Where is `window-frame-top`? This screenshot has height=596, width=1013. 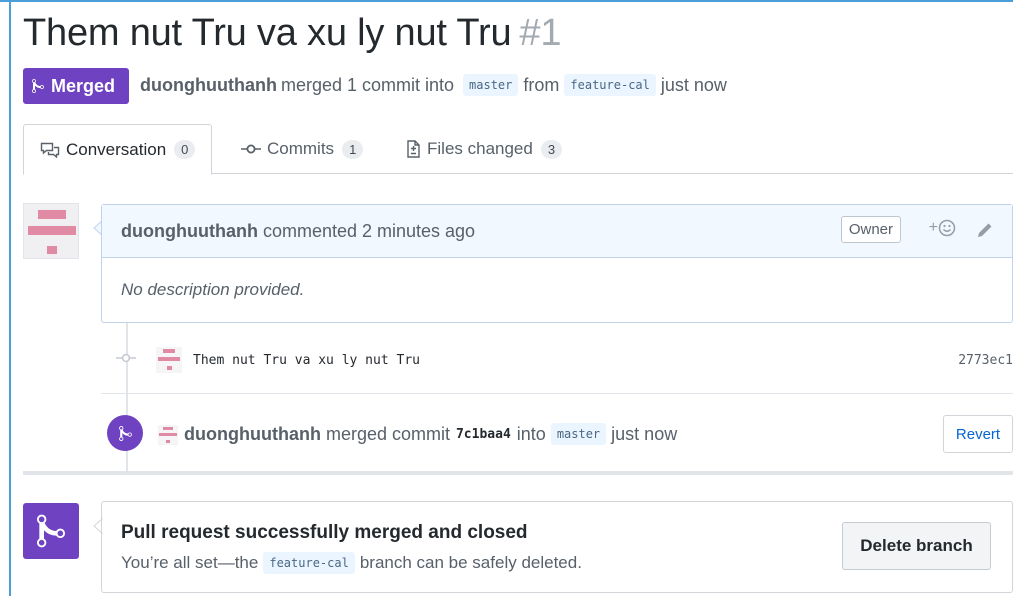 window-frame-top is located at coordinates (506, 1).